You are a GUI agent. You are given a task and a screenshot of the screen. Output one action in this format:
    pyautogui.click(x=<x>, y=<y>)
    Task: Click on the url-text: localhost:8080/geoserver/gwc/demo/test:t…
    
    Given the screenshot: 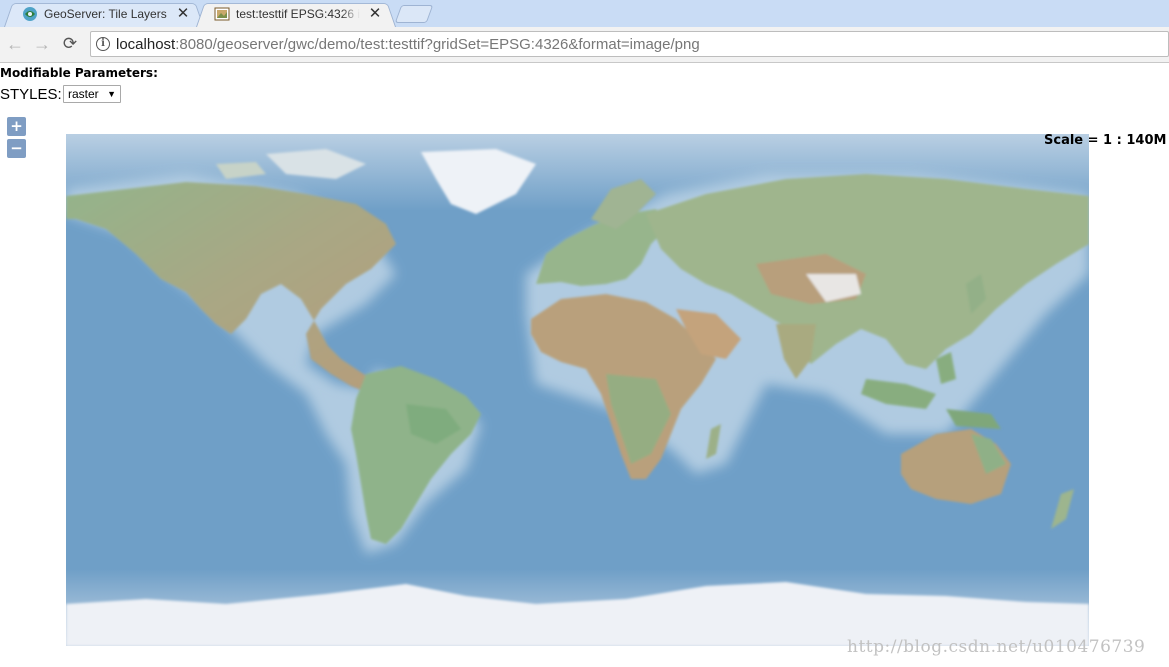 What is the action you would take?
    pyautogui.click(x=408, y=44)
    